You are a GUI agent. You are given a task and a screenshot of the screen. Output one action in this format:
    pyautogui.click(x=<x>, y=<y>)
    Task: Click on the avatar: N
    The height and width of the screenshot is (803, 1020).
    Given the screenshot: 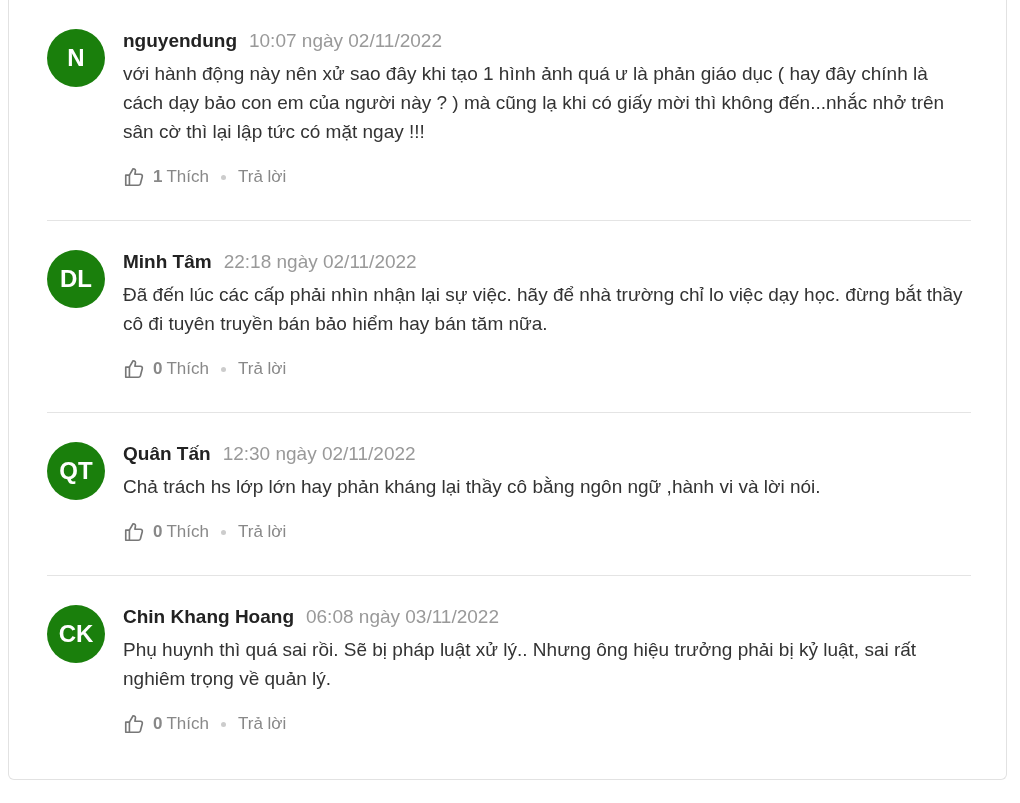 What is the action you would take?
    pyautogui.click(x=76, y=58)
    